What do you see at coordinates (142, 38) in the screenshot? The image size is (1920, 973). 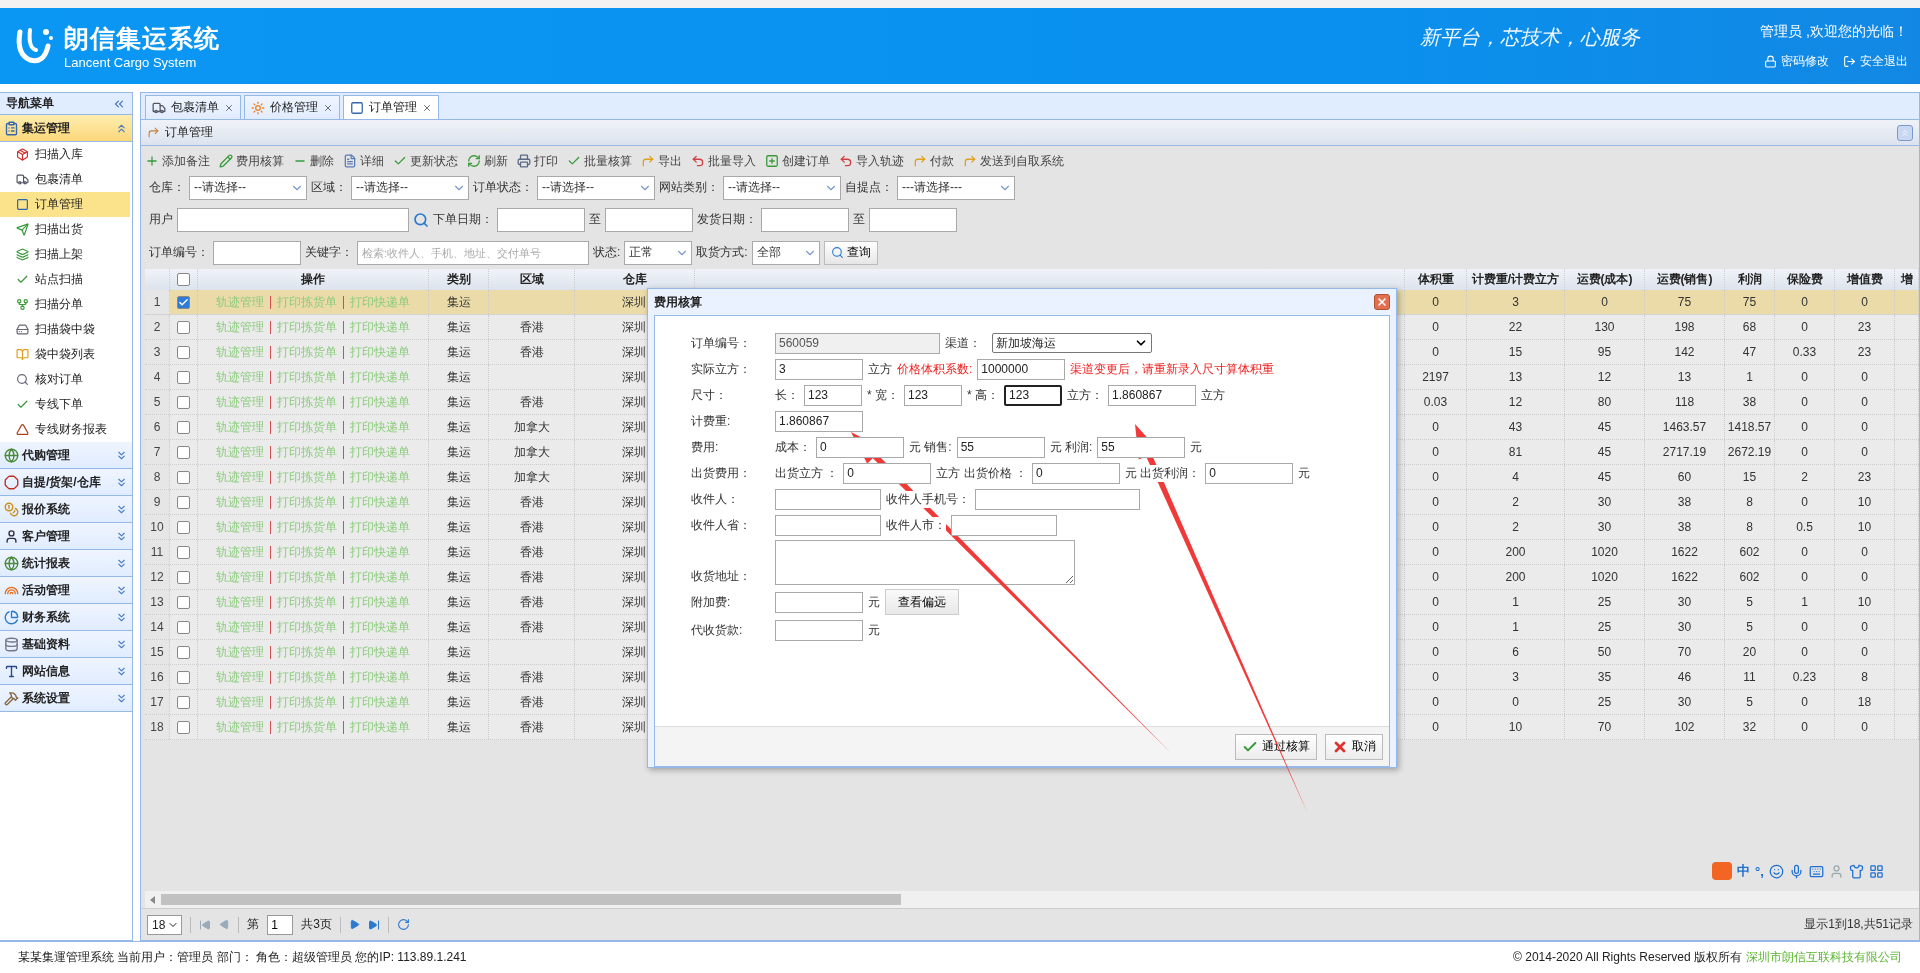 I see `app-title: 朗信集运系统` at bounding box center [142, 38].